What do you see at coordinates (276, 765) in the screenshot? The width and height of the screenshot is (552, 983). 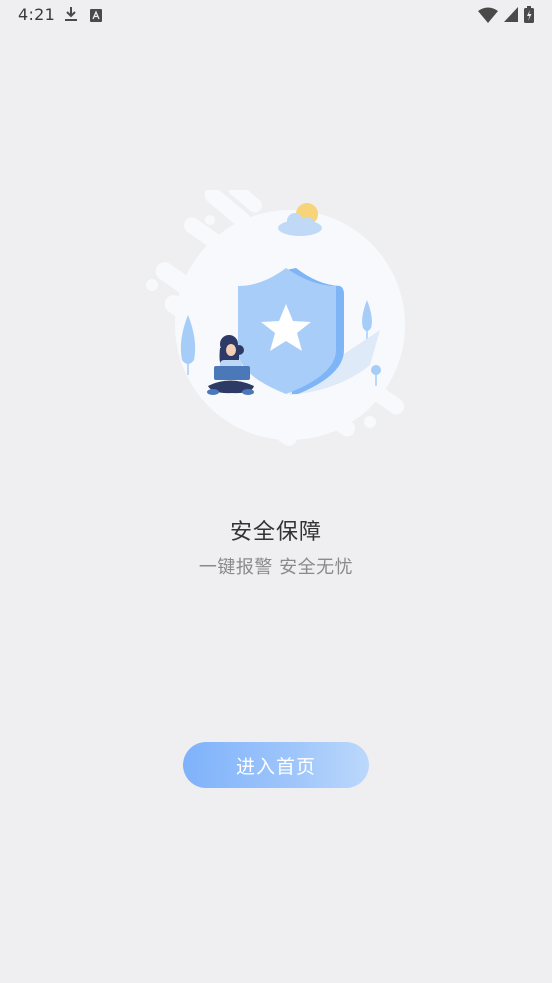 I see `enter-home-button: 进入首页` at bounding box center [276, 765].